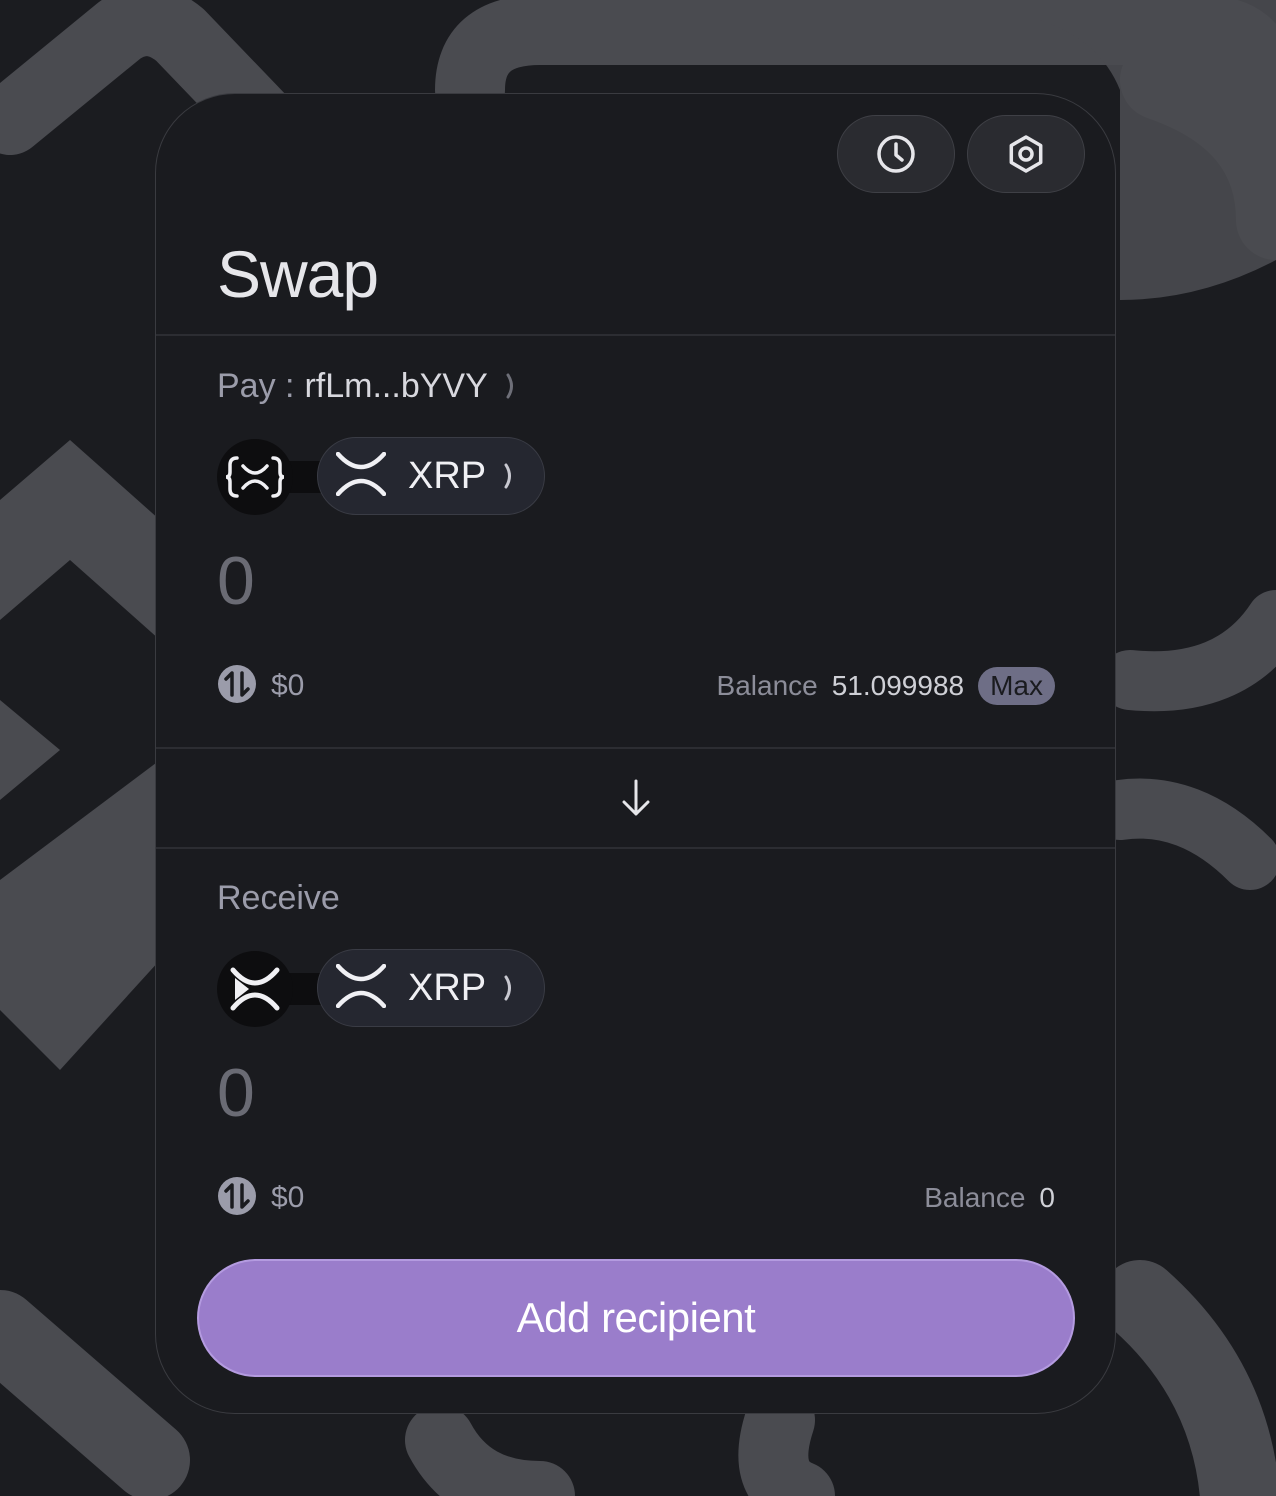 Image resolution: width=1276 pixels, height=1496 pixels. I want to click on receive-label: Receive, so click(278, 898).